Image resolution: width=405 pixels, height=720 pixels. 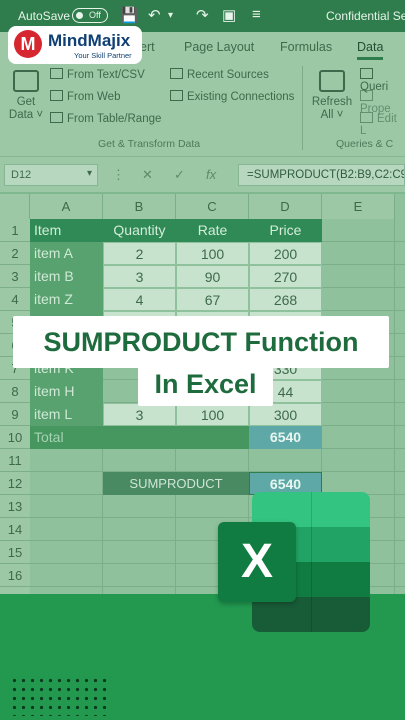 I want to click on from-web-button: From Web, so click(x=85, y=96).